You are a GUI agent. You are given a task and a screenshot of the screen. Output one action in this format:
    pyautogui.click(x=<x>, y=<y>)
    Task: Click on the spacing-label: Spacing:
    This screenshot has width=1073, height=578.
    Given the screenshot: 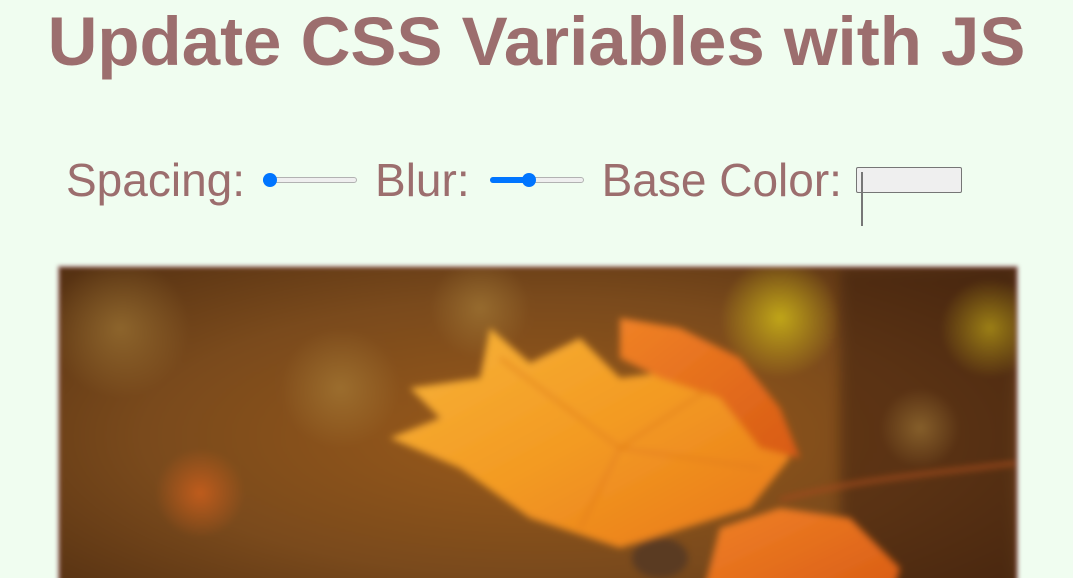 What is the action you would take?
    pyautogui.click(x=156, y=180)
    